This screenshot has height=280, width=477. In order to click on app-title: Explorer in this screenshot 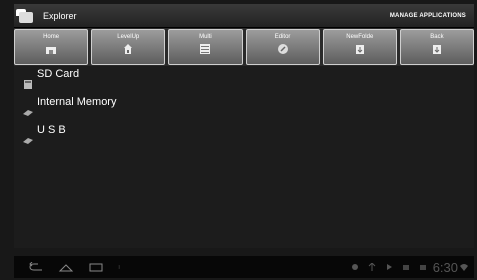, I will do `click(60, 15)`.